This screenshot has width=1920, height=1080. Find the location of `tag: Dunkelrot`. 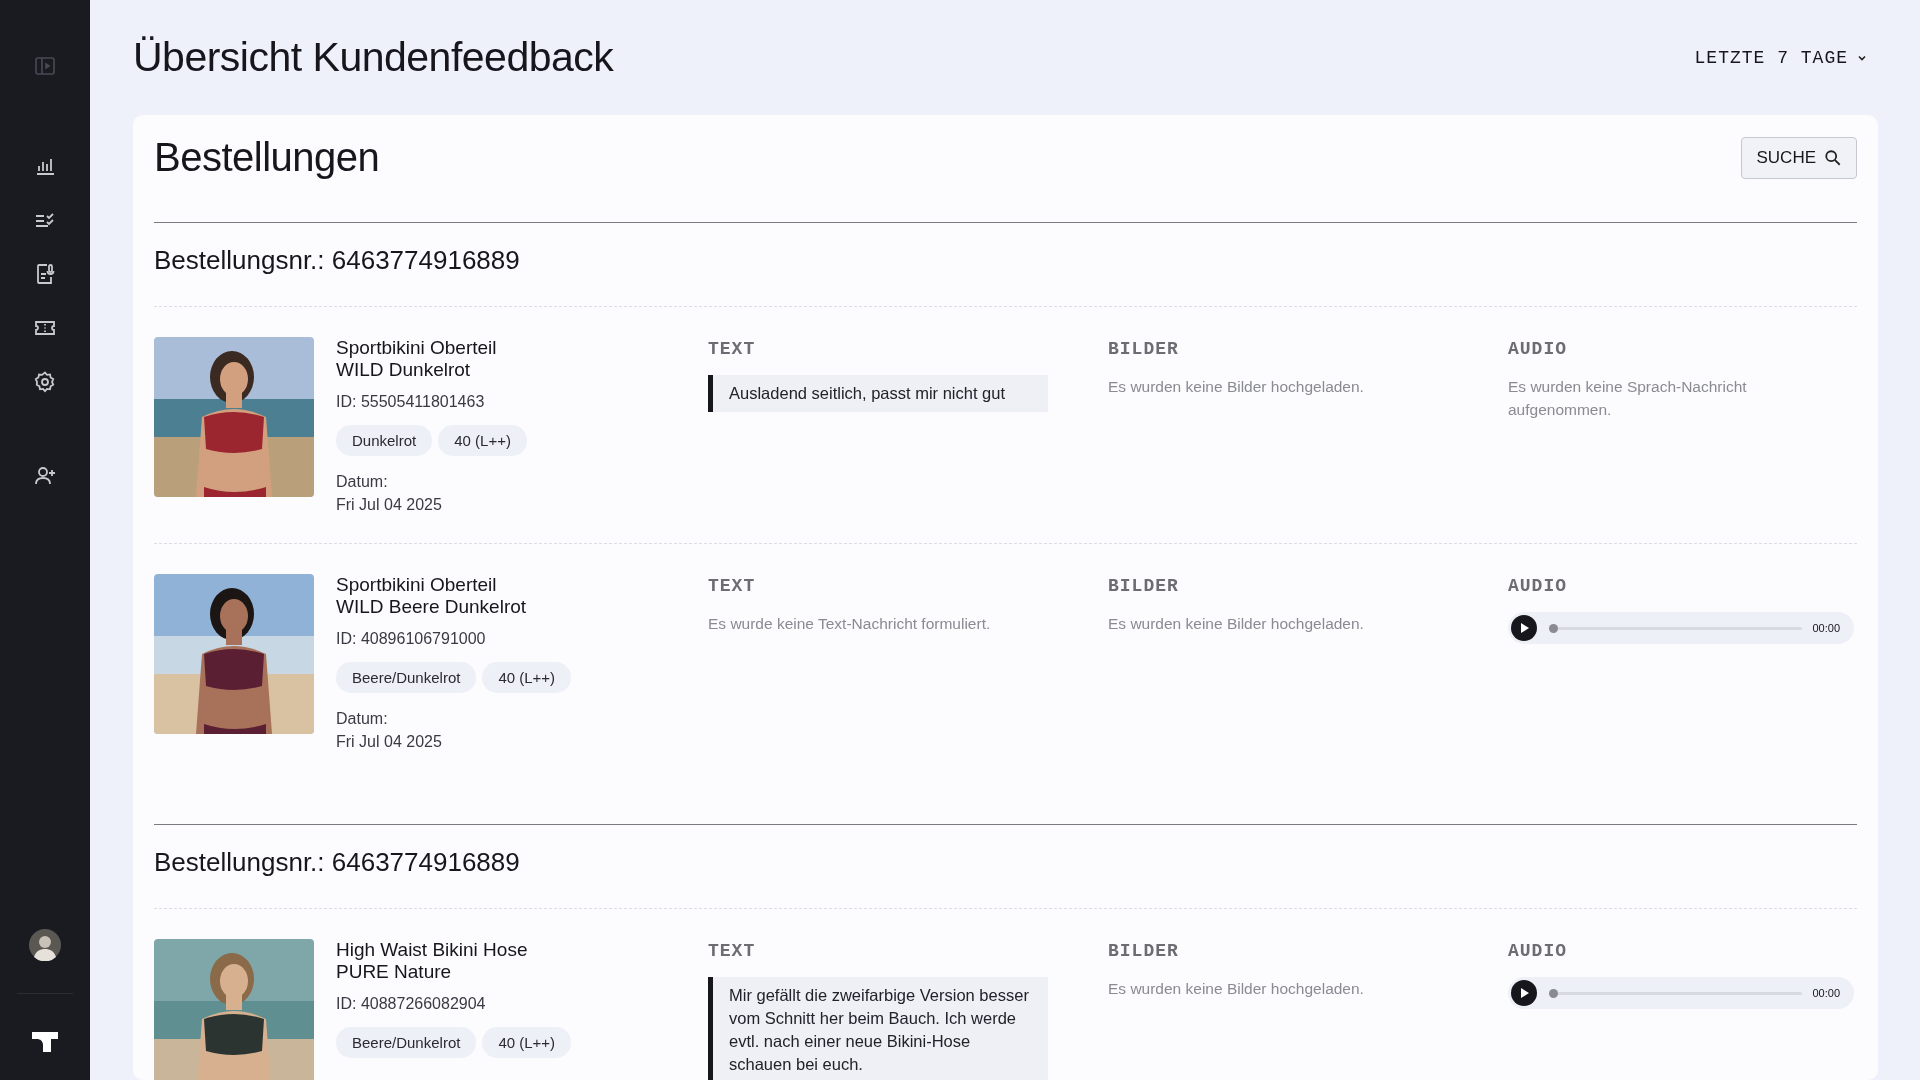

tag: Dunkelrot is located at coordinates (384, 440).